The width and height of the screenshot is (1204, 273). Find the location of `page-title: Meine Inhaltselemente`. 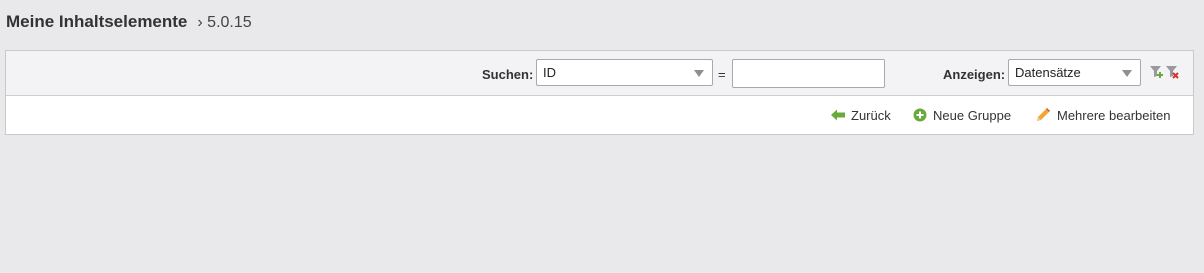

page-title: Meine Inhaltselemente is located at coordinates (97, 21).